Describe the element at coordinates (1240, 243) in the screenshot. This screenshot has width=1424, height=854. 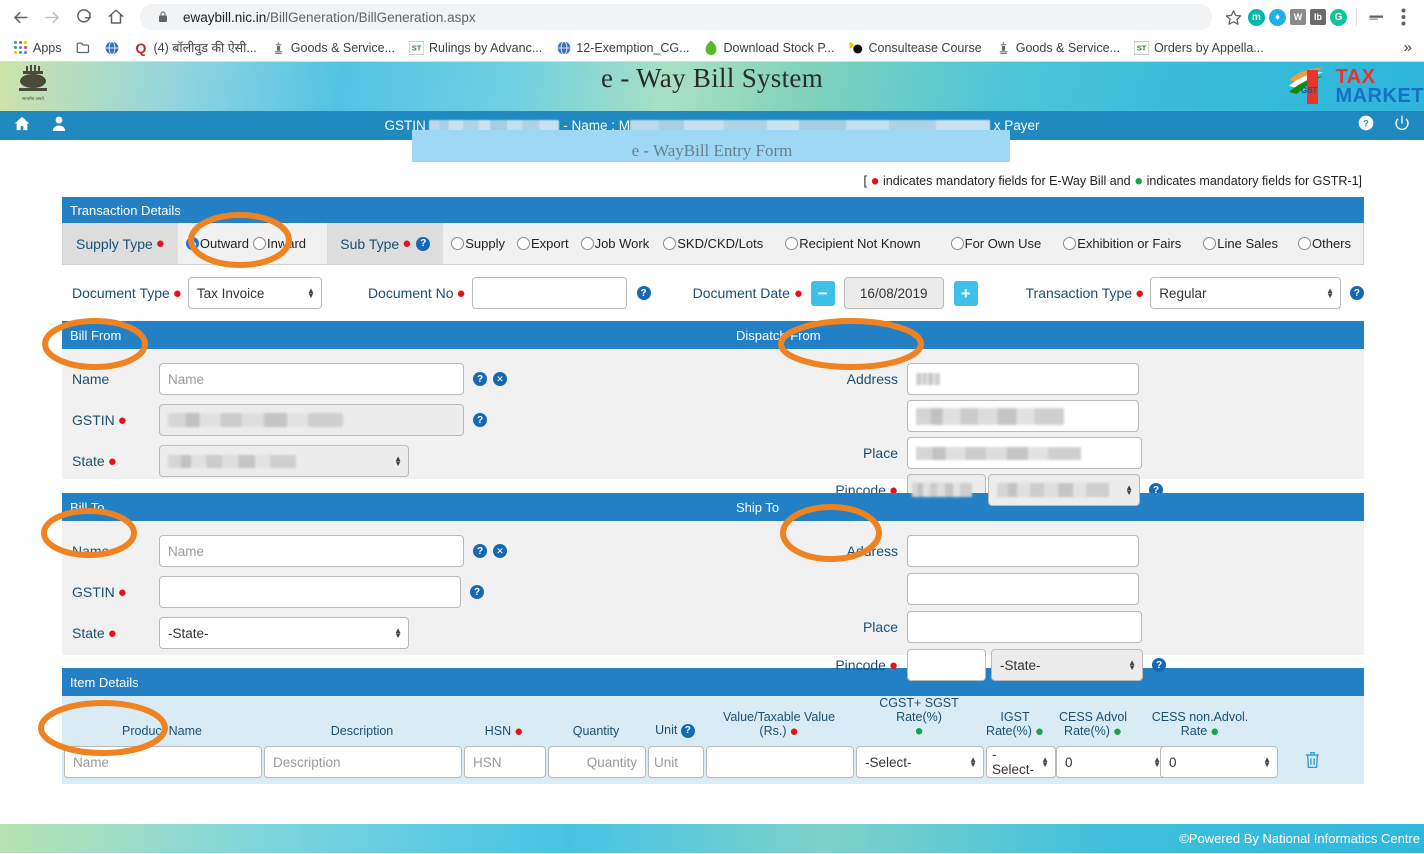
I see `radio-line-sales: Line Sales` at that location.